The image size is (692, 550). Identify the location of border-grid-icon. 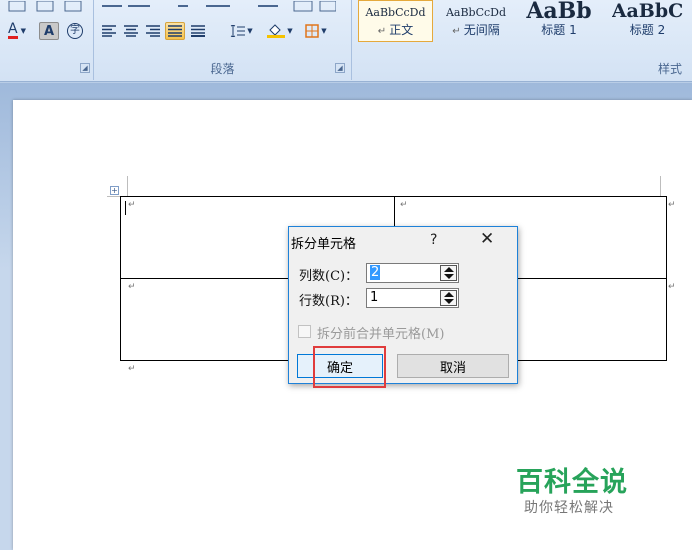
(312, 31).